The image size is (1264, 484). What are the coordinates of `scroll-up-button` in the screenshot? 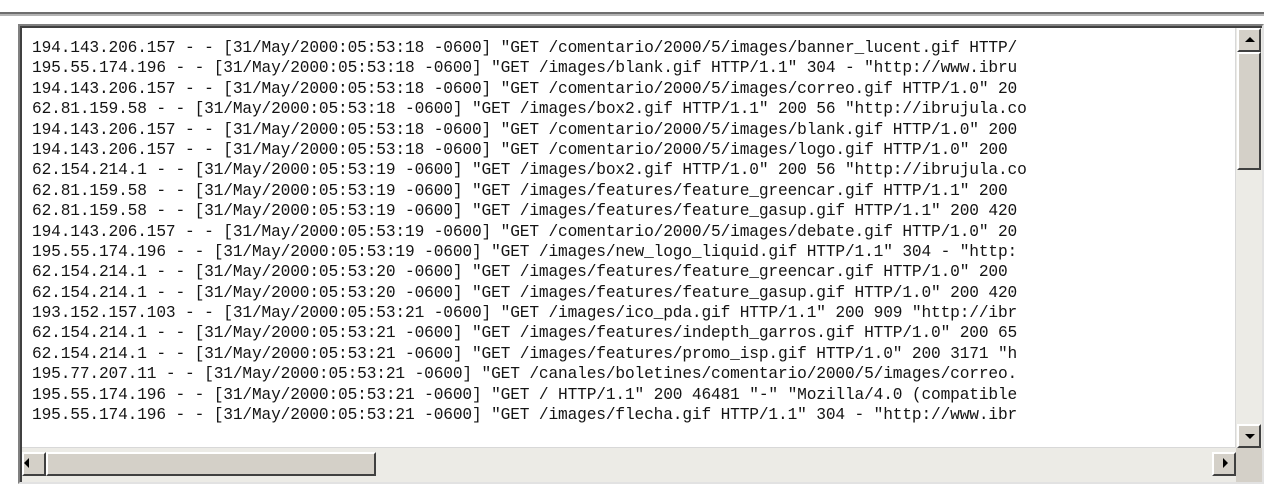 It's located at (1249, 40).